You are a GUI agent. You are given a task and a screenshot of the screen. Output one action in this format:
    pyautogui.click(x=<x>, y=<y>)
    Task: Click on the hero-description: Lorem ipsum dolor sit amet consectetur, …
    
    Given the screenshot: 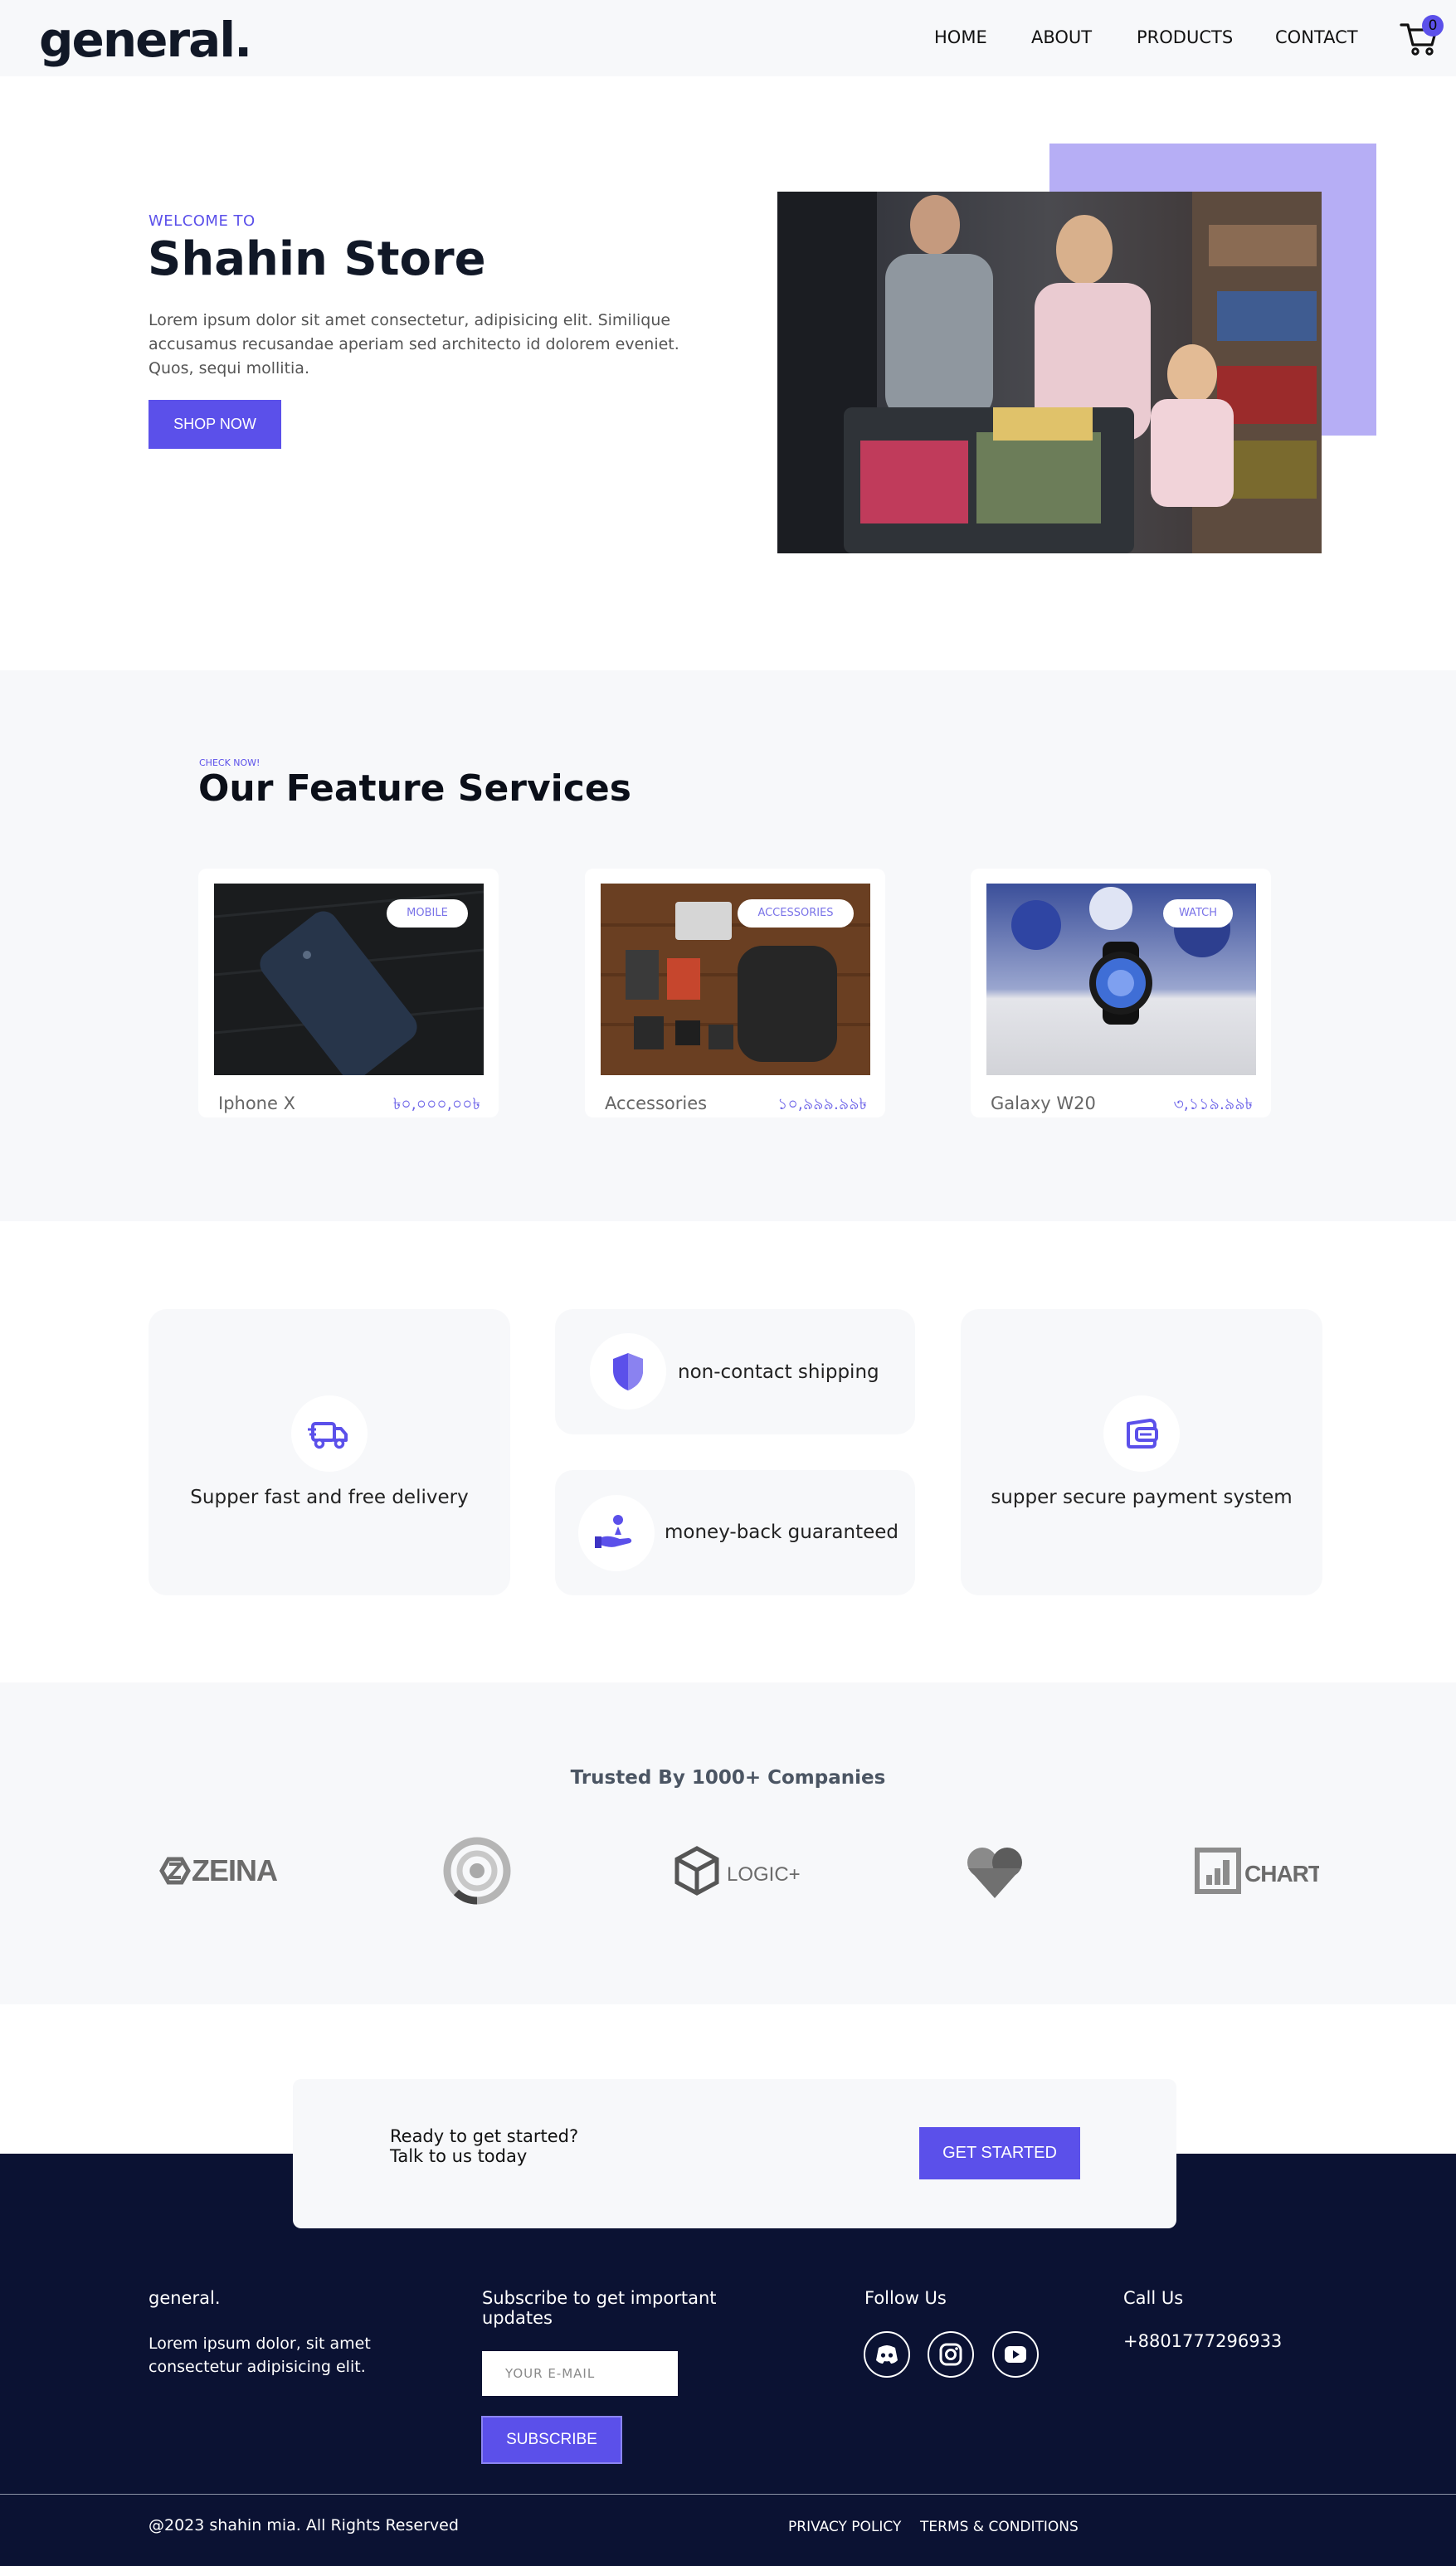 What is the action you would take?
    pyautogui.click(x=414, y=344)
    